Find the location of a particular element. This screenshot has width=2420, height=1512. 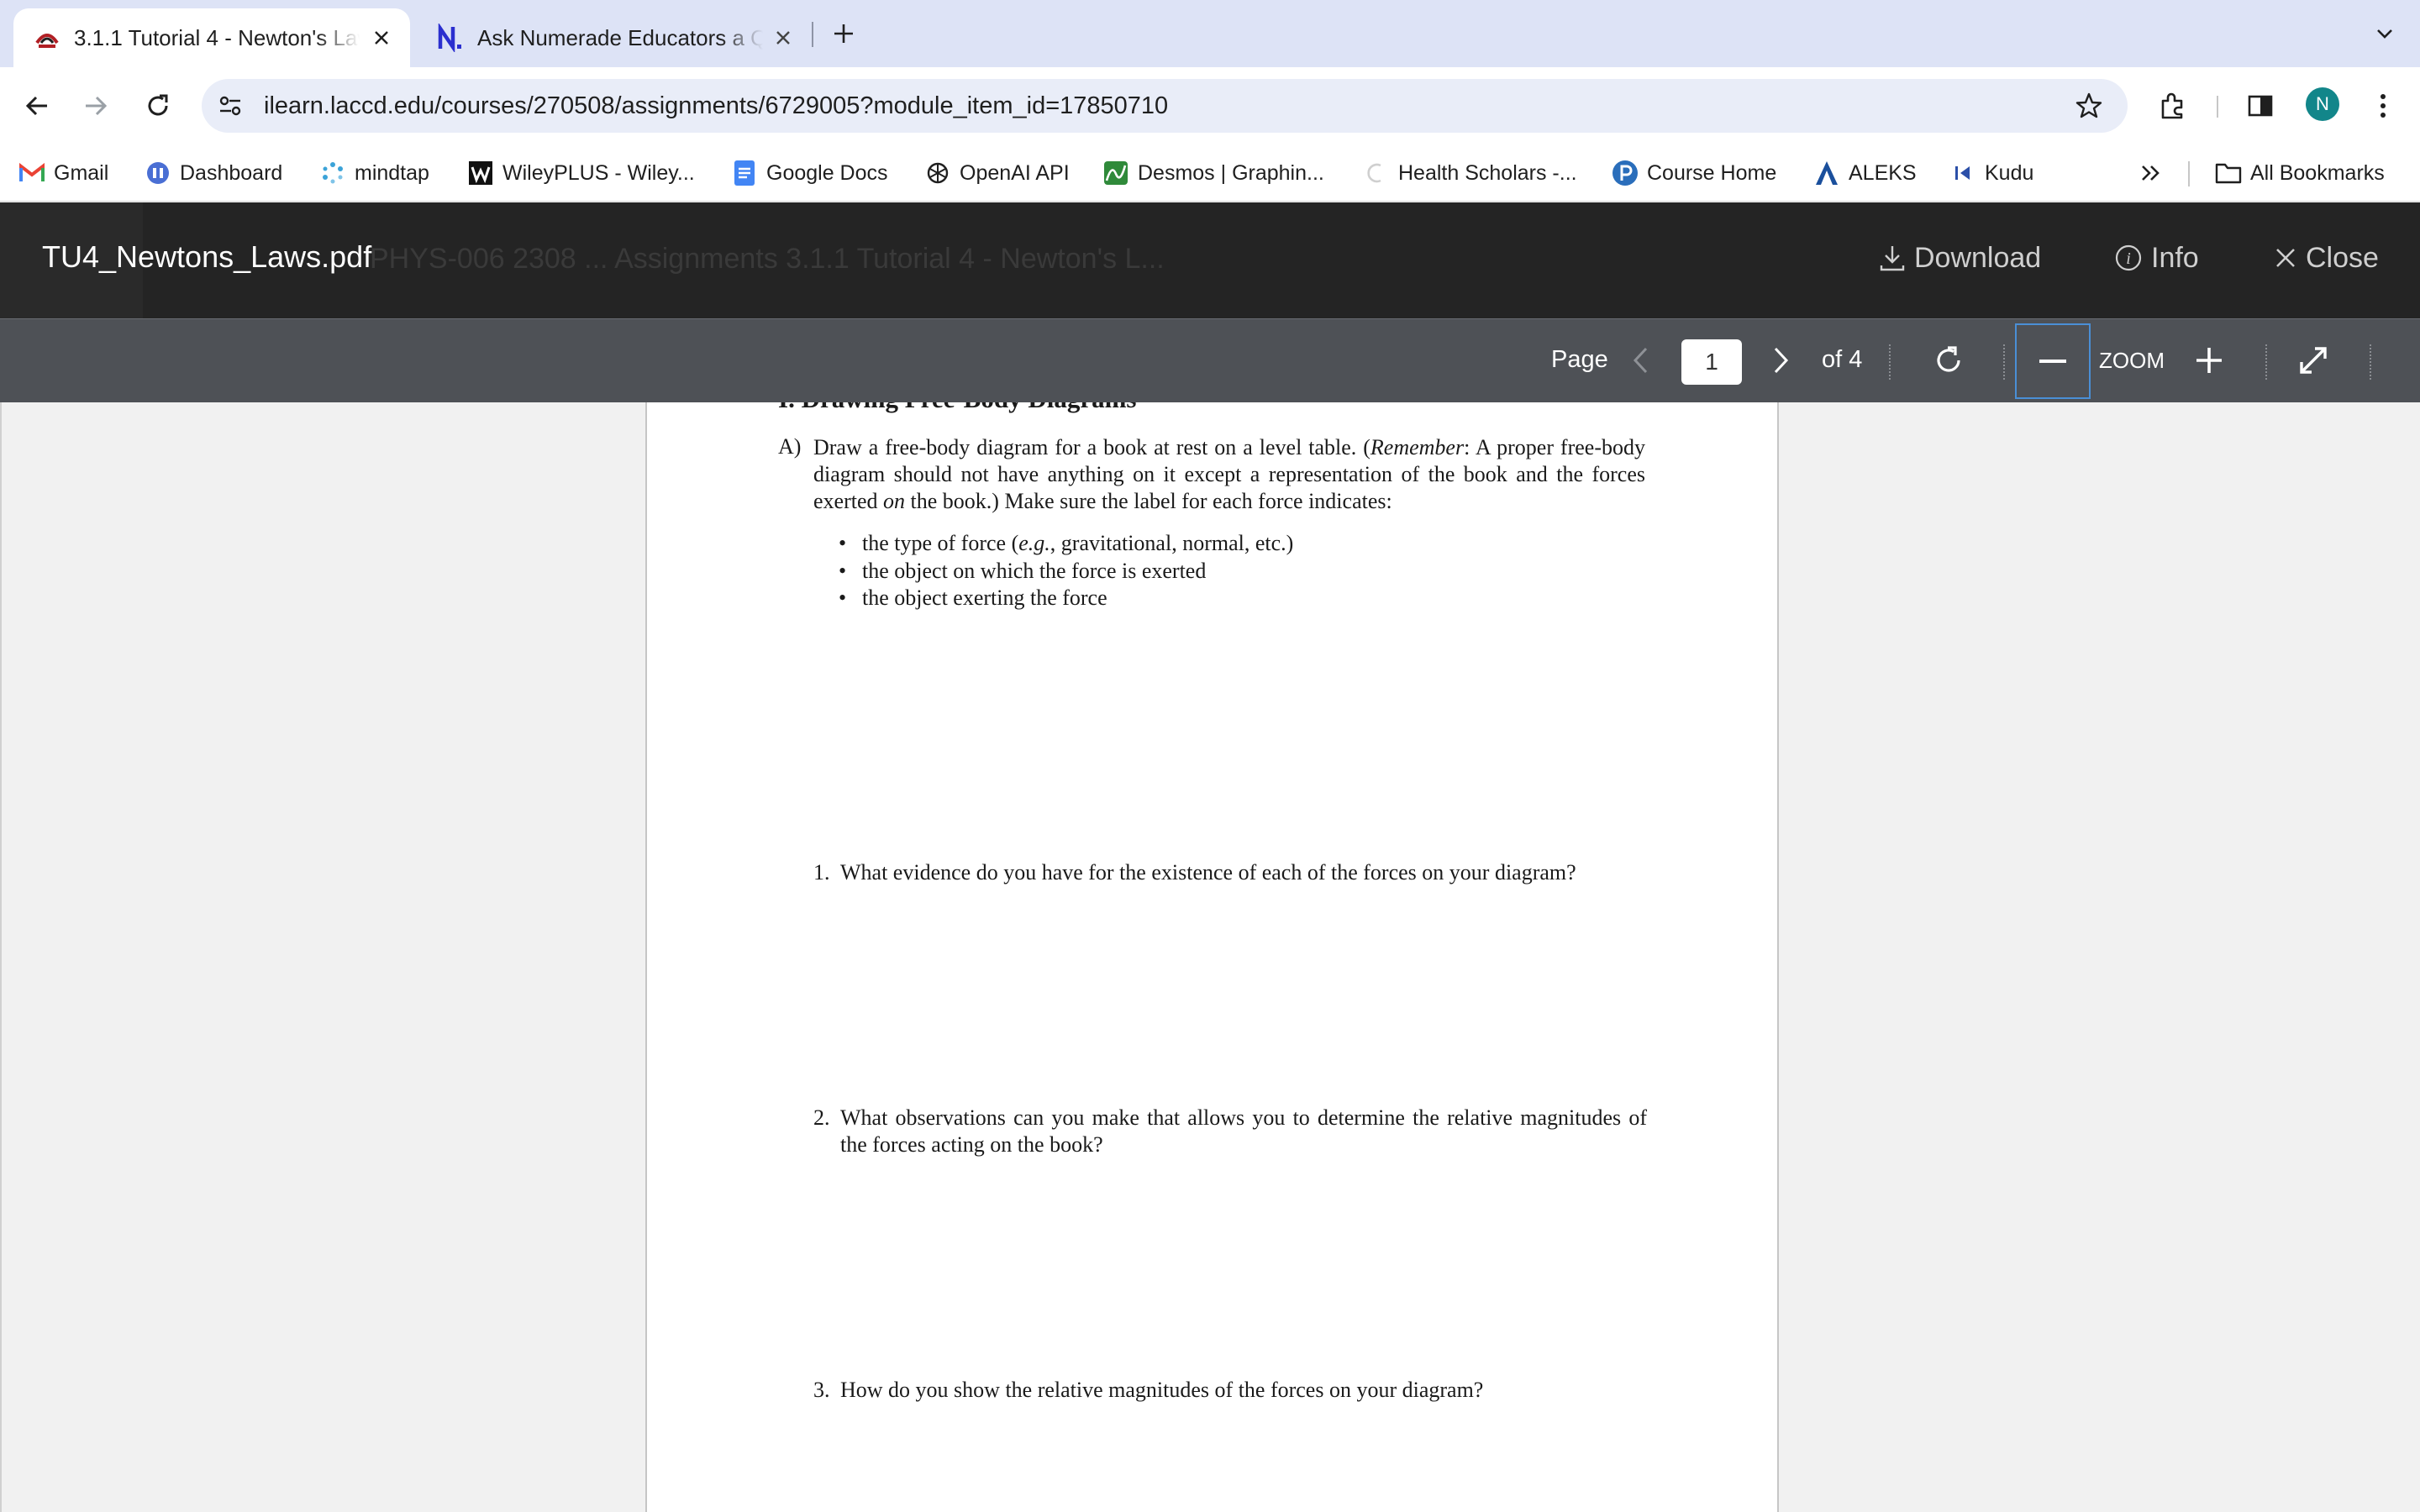

bookmark-dashboard: Dashboard is located at coordinates (214, 173).